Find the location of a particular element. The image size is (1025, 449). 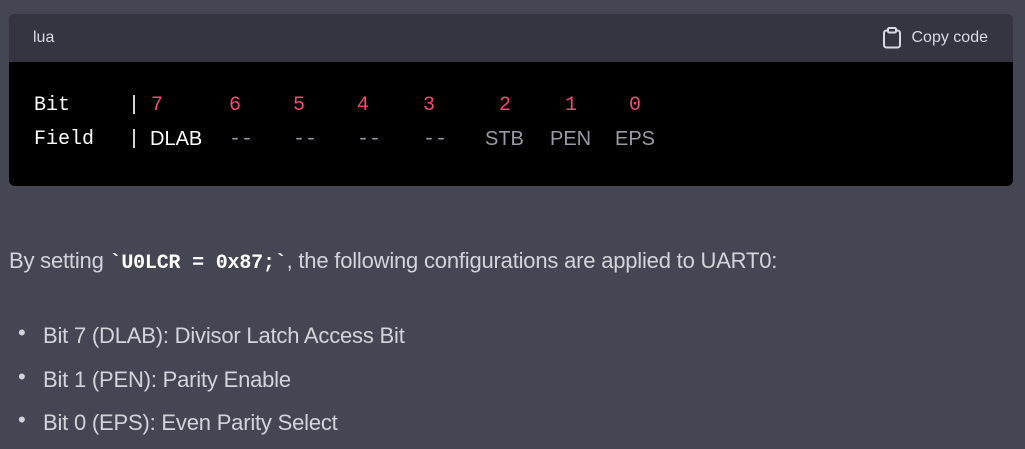

list-item-text: Bit 7 (DLAB): Divisor Latch Access Bit is located at coordinates (224, 335).